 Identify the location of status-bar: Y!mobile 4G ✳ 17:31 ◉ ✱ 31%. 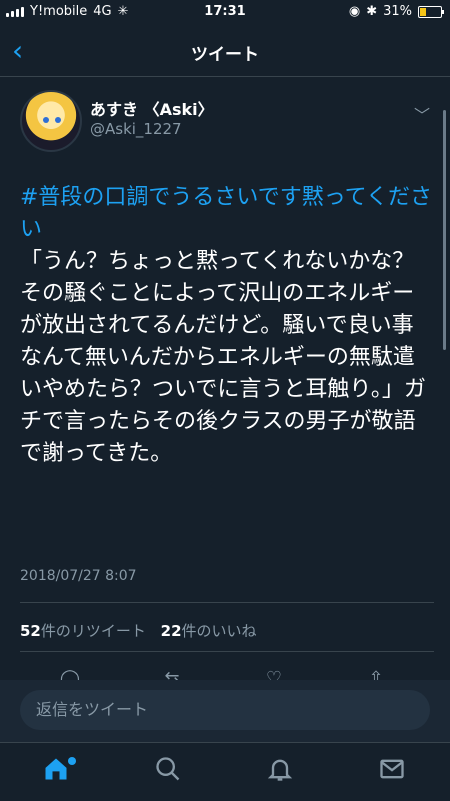
(225, 12).